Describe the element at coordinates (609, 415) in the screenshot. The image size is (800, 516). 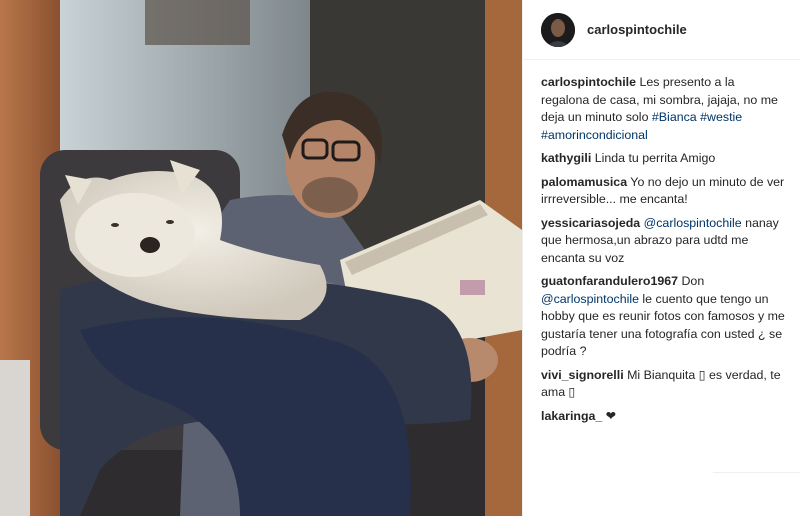
I see `comment-heart-text: ❤` at that location.